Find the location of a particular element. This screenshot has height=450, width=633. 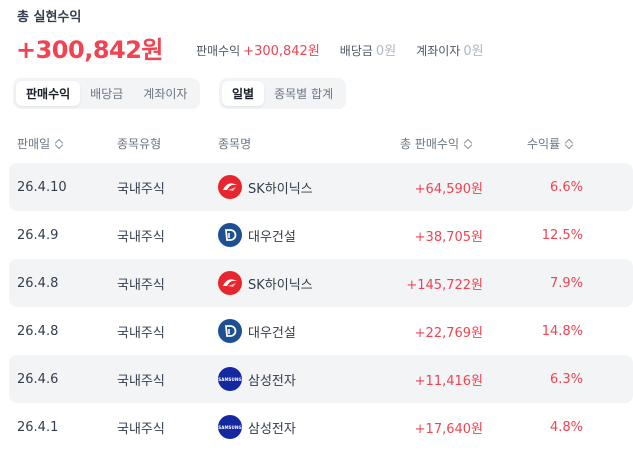

interest-value: 0원 is located at coordinates (473, 51).